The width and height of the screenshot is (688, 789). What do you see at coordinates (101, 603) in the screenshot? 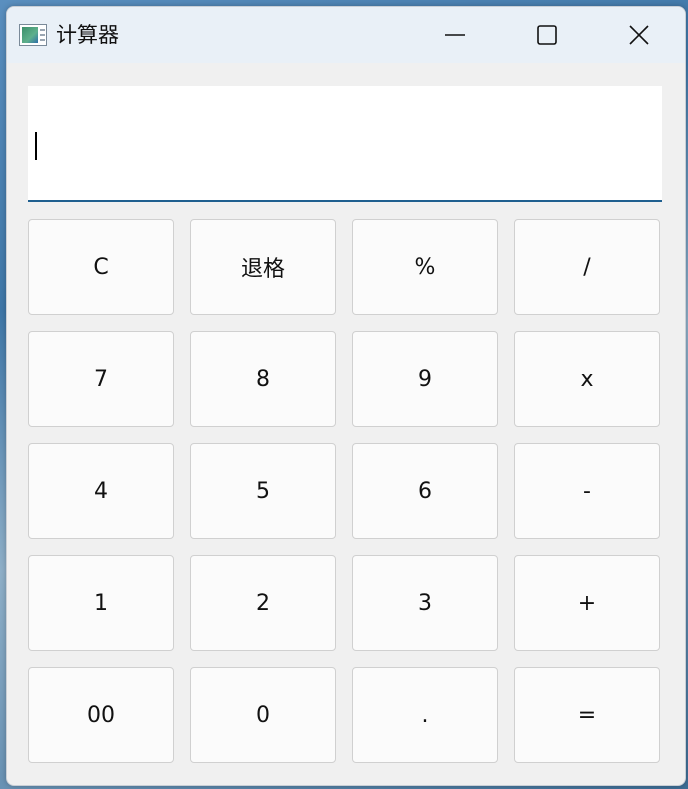
I see `digit-1-button: 1` at bounding box center [101, 603].